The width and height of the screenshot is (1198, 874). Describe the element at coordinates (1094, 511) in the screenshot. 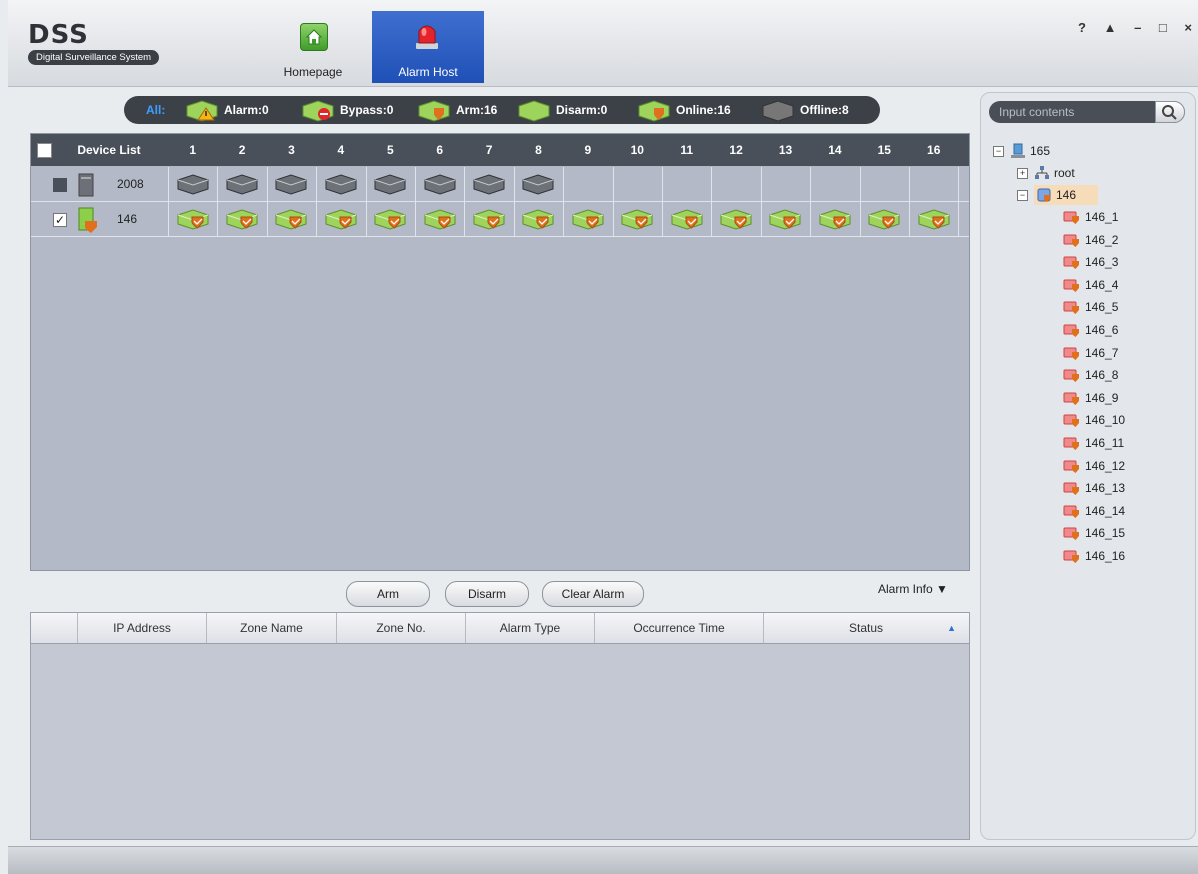

I see `tree-zone-item: 146_14` at that location.